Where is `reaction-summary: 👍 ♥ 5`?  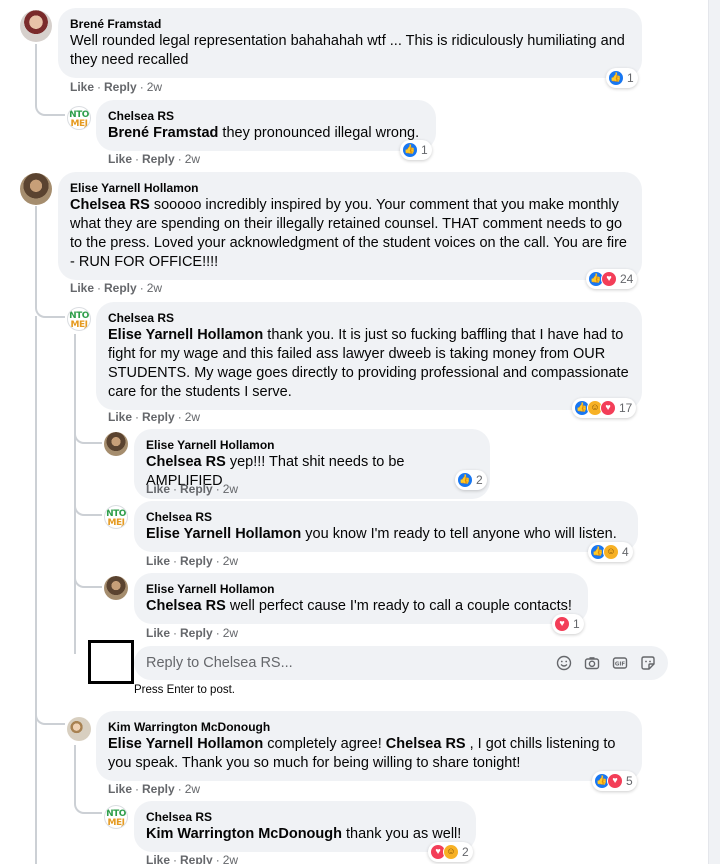
reaction-summary: 👍 ♥ 5 is located at coordinates (614, 781).